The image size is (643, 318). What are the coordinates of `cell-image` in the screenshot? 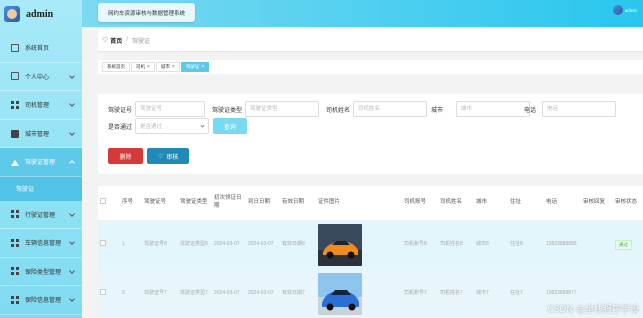 It's located at (359, 293).